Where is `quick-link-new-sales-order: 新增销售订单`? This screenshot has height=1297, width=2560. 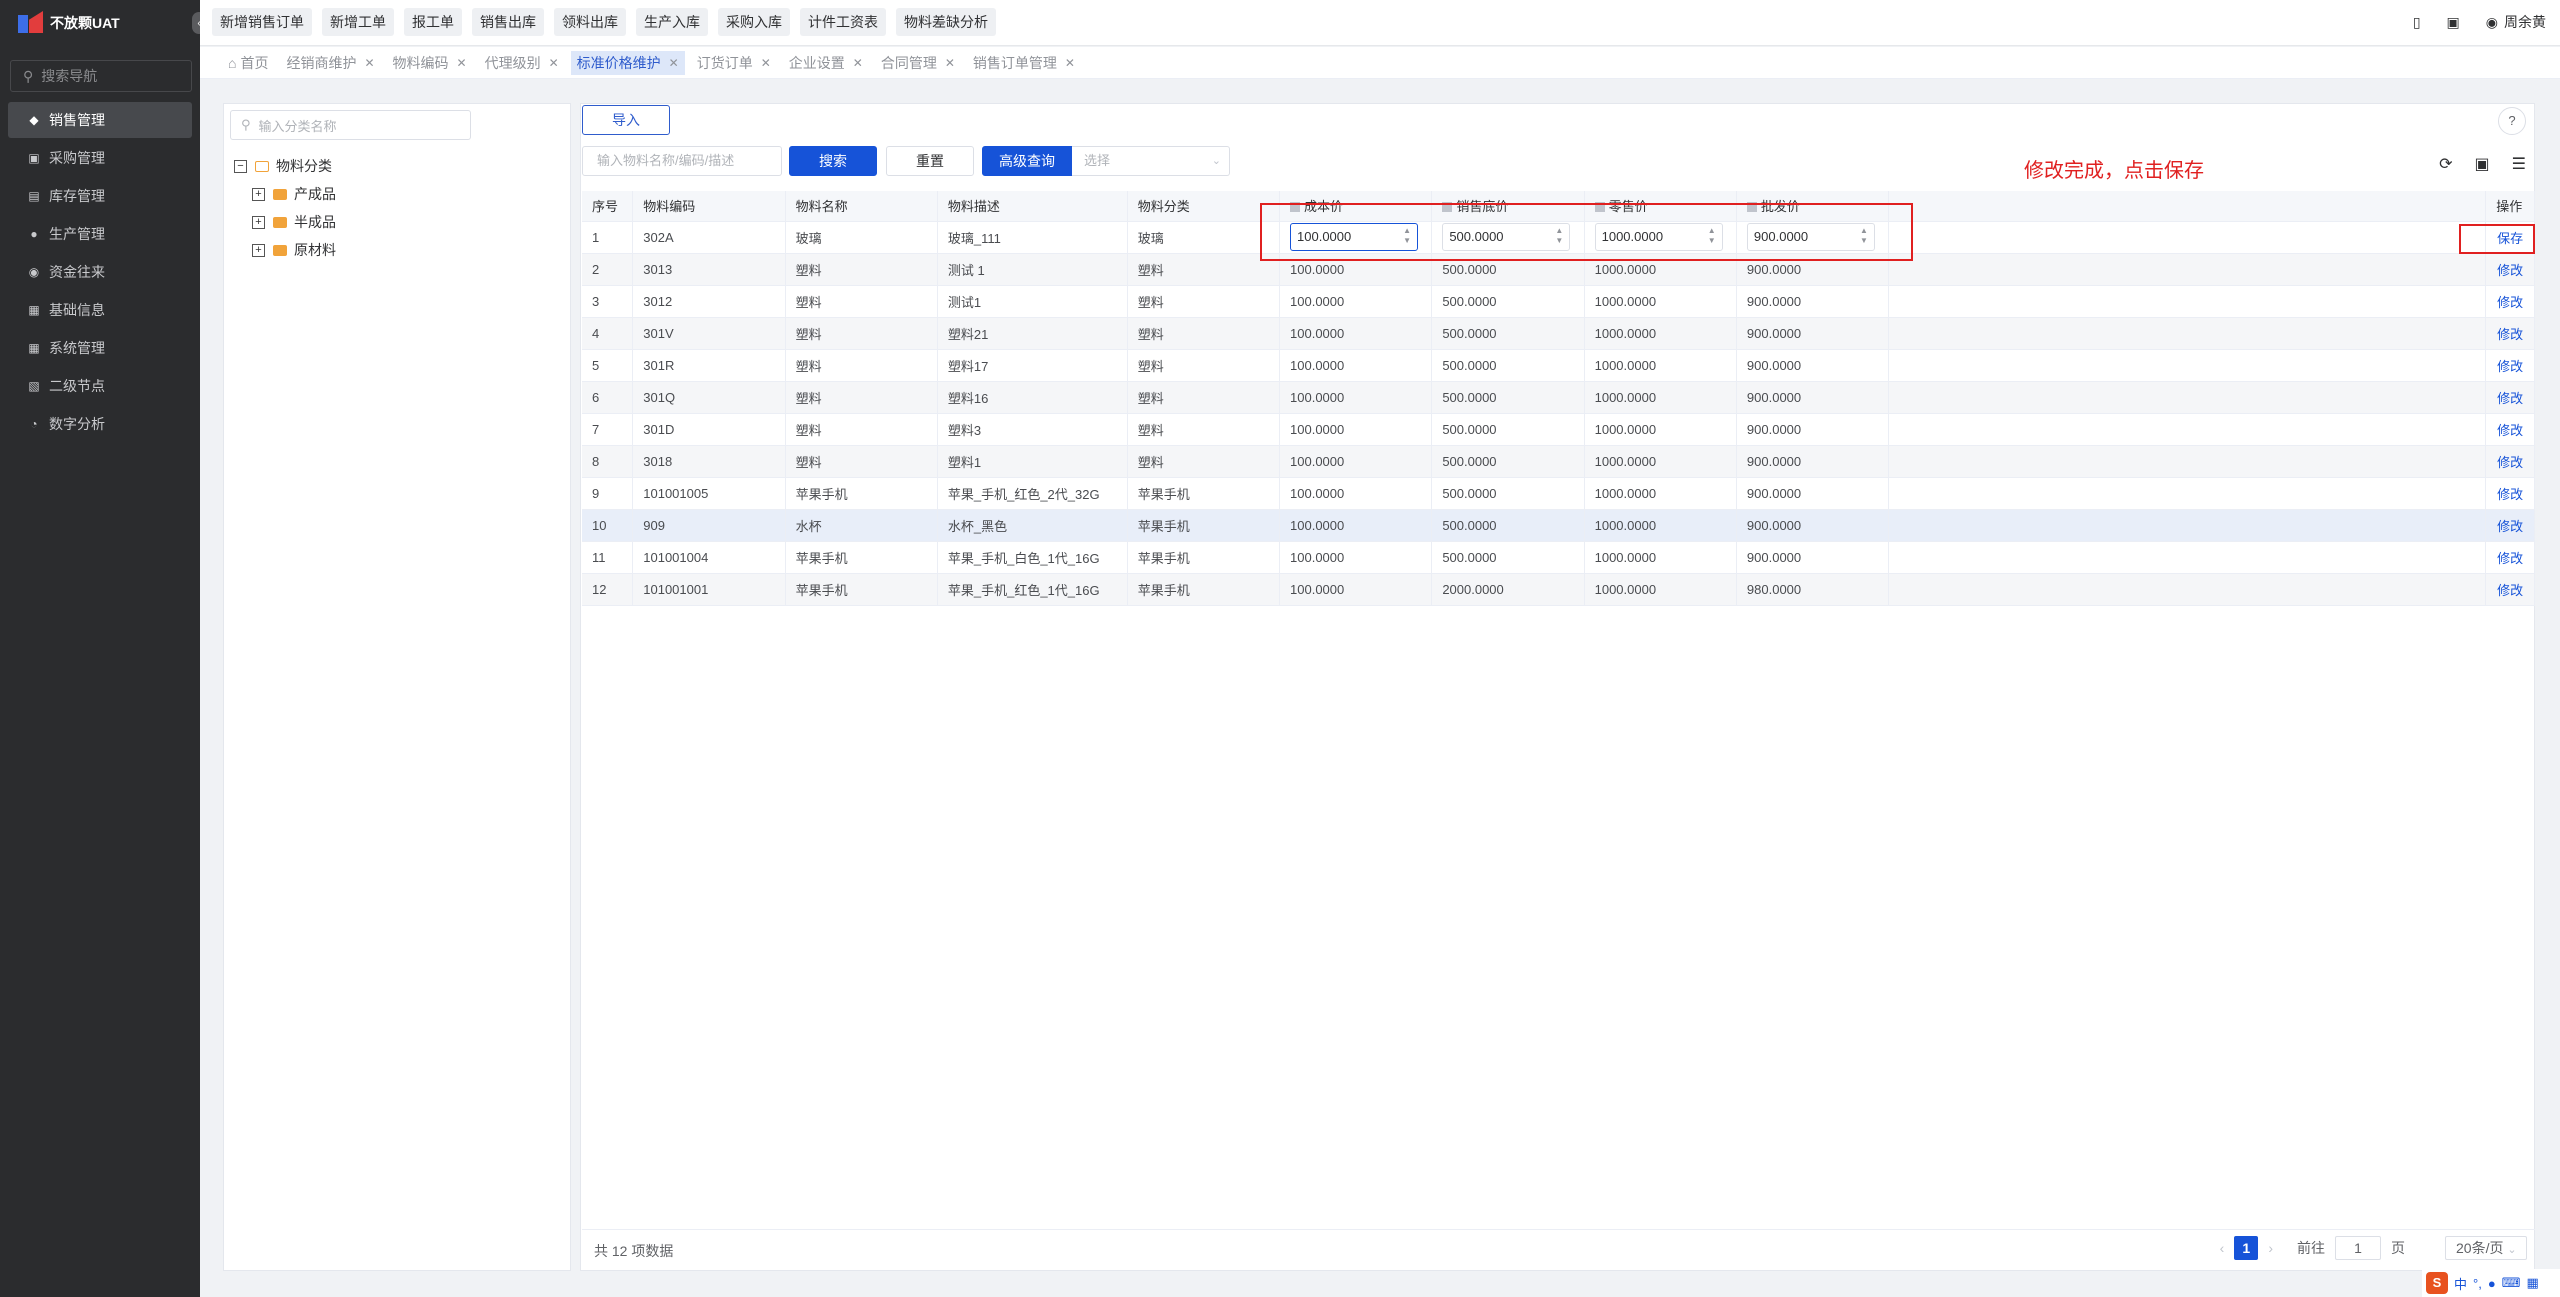
quick-link-new-sales-order: 新增销售订单 is located at coordinates (262, 22).